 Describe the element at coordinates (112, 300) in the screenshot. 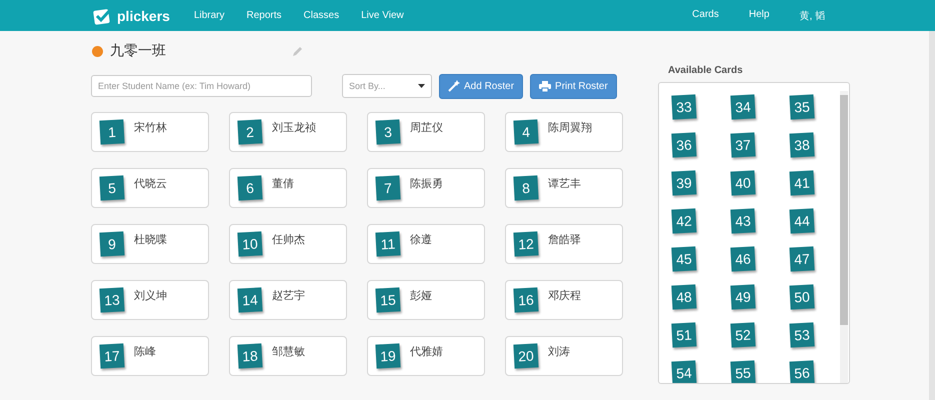

I see `card-number: 13` at that location.